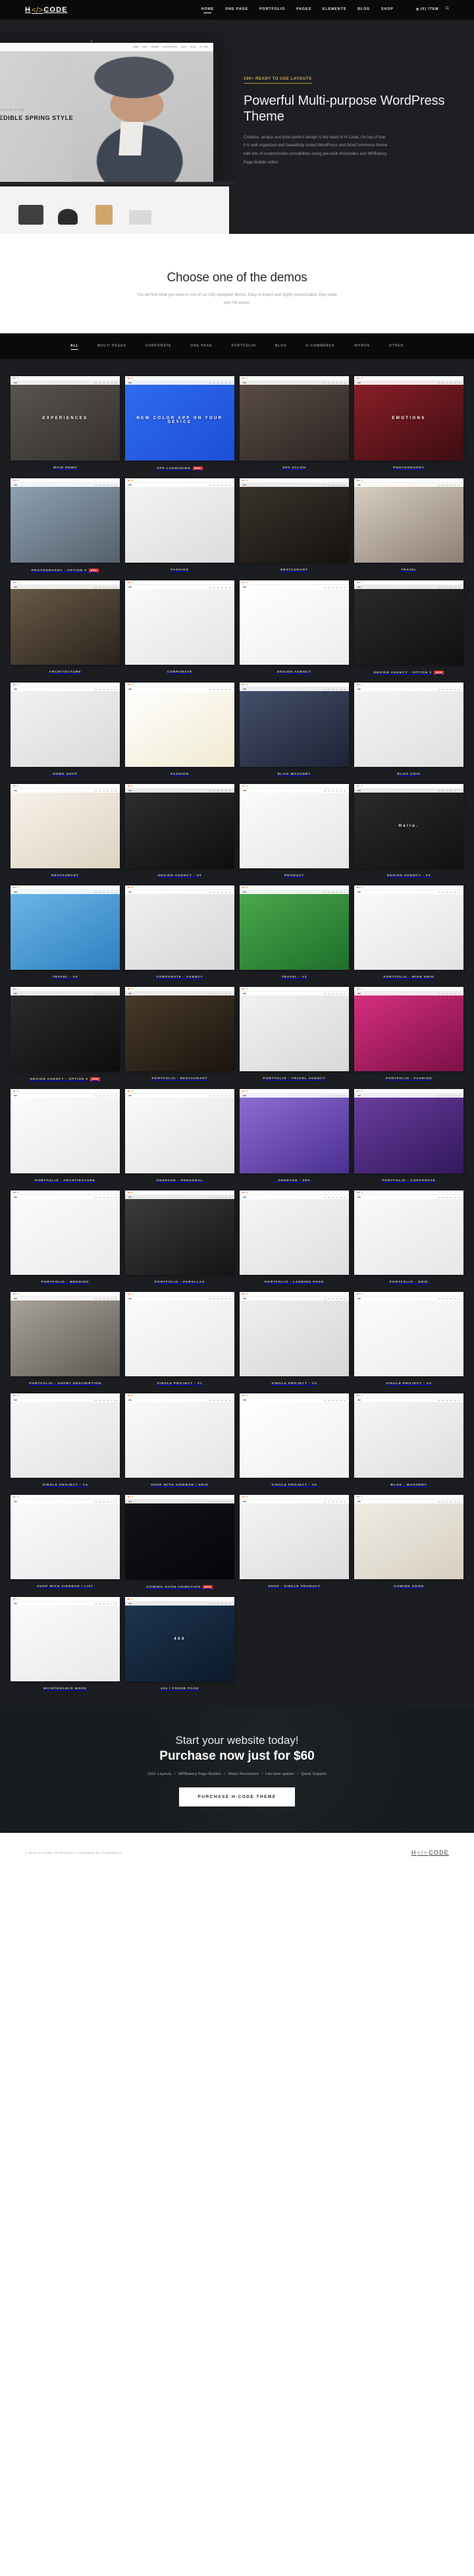 The width and height of the screenshot is (474, 2576). Describe the element at coordinates (65, 1644) in the screenshot. I see `demo-card: MAINTENANCE MODE` at that location.